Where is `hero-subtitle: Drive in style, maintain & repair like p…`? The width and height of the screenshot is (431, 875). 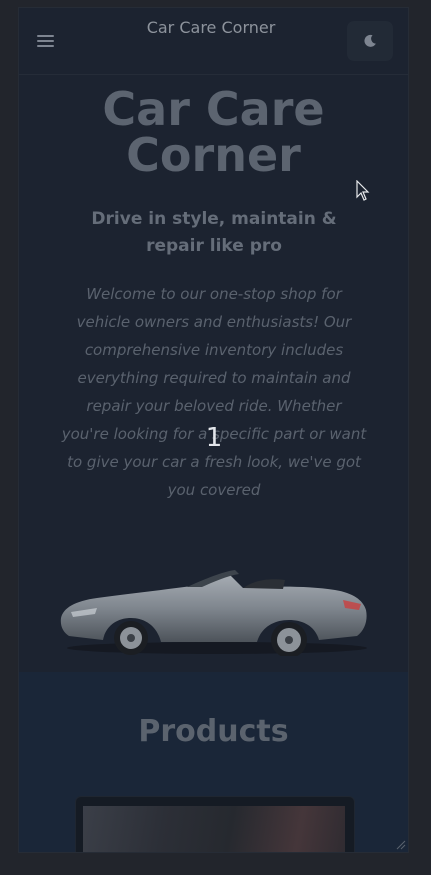
hero-subtitle: Drive in style, maintain & repair like p… is located at coordinates (214, 232).